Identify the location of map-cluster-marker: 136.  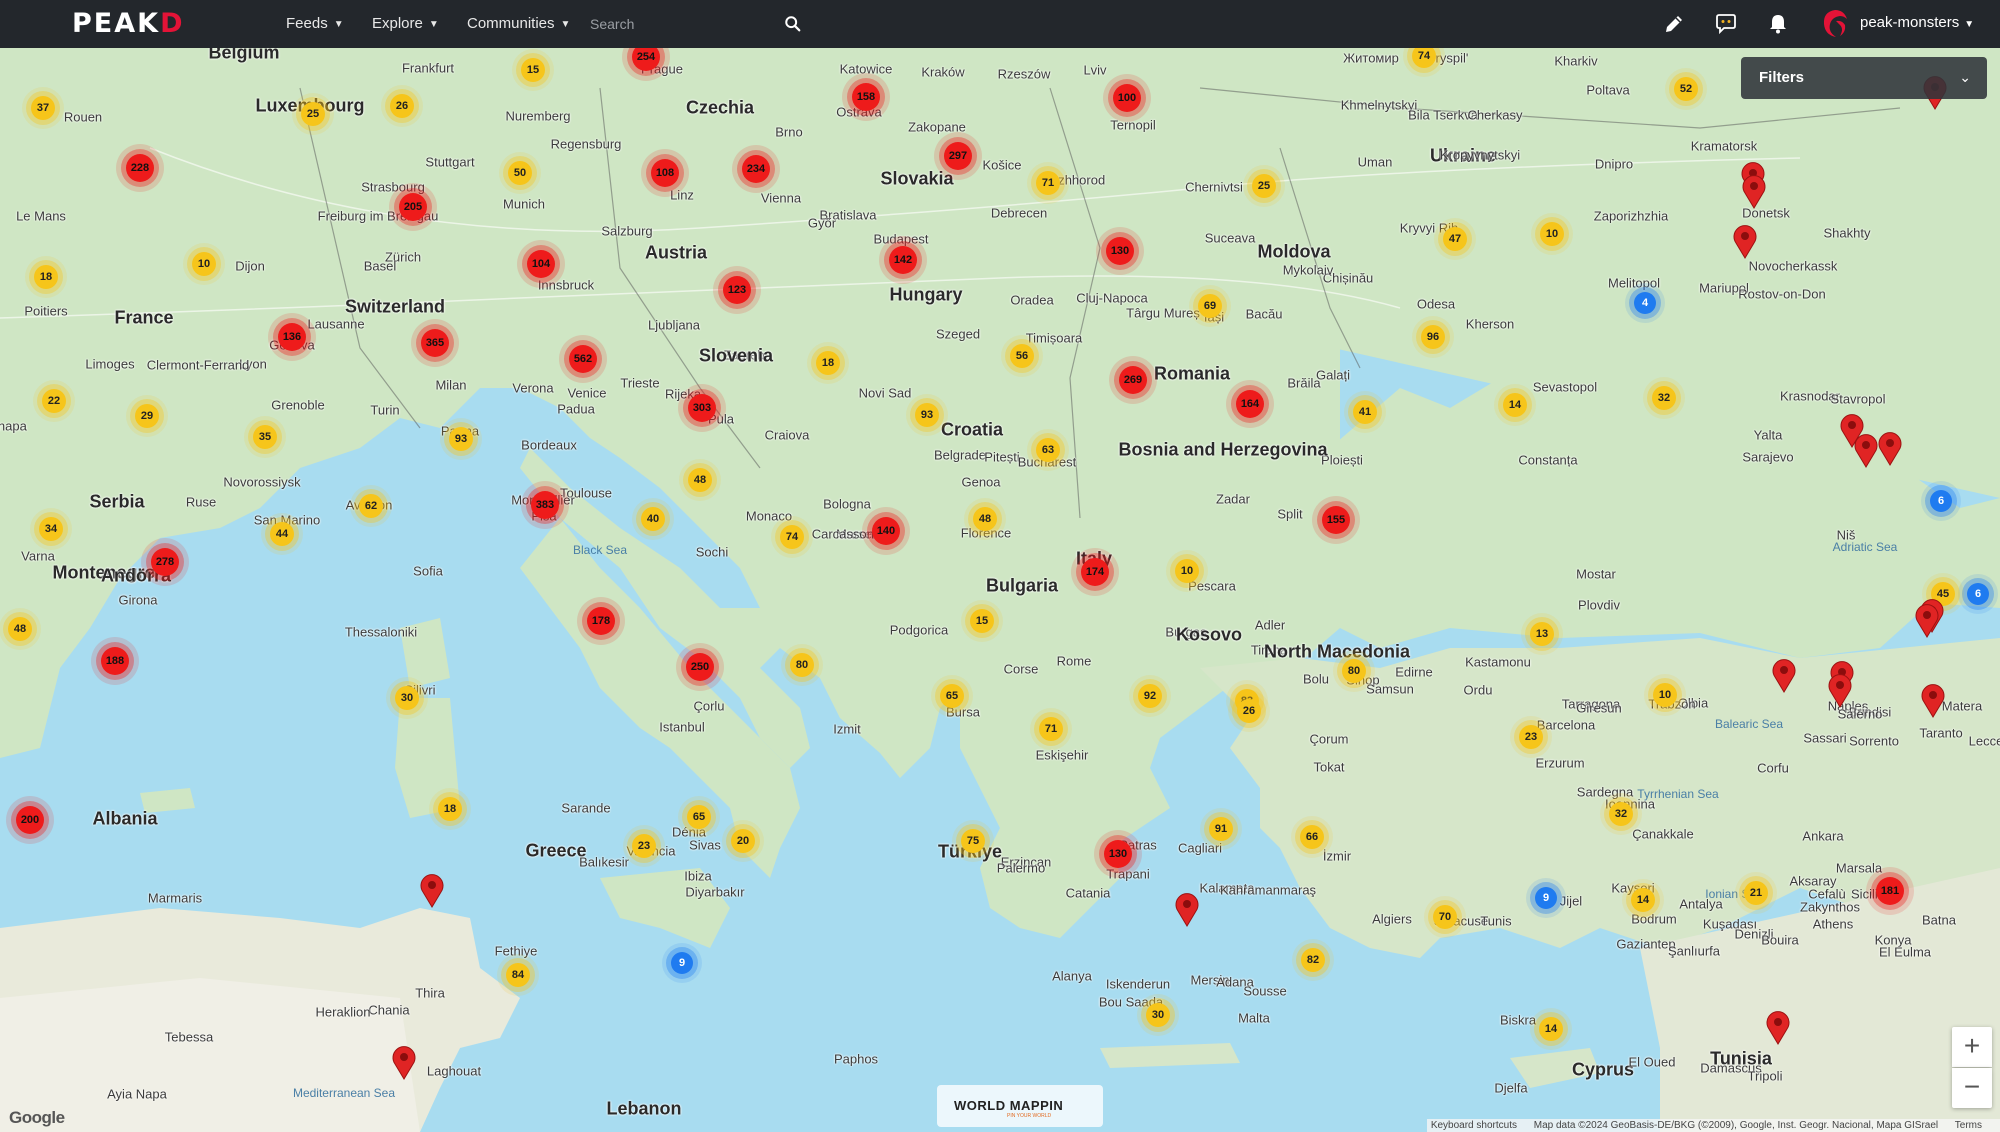
(292, 337).